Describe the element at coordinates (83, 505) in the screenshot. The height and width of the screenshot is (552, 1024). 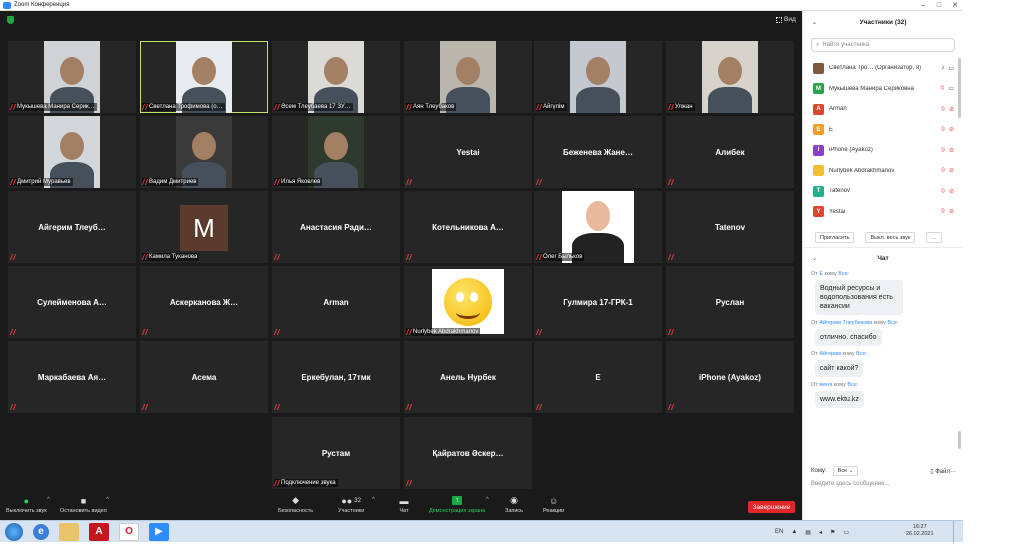
I see `video-button: ■ Остановить видео` at that location.